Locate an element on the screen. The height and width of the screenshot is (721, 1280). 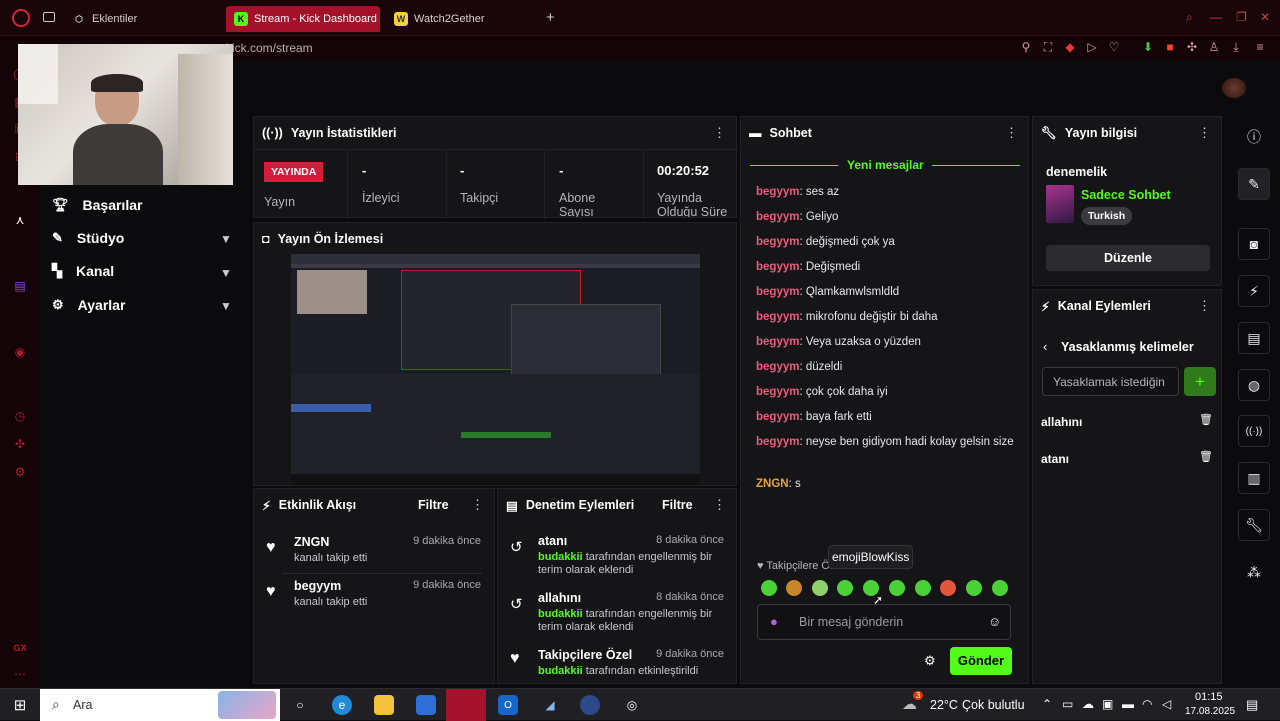
preview-video is located at coordinates (495, 369).